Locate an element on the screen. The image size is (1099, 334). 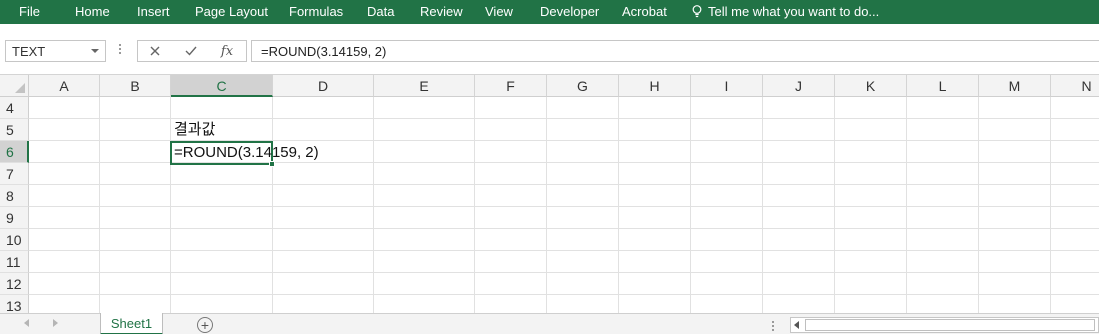
scrollbar-thumb is located at coordinates (950, 325).